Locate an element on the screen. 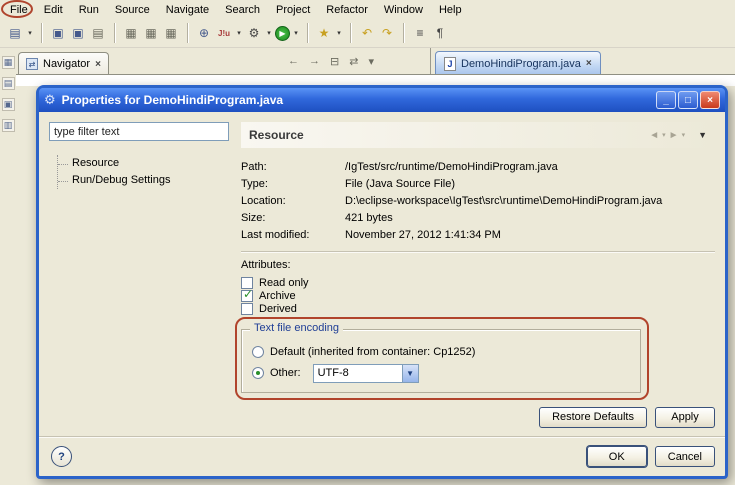  new-wizard-icon: ▤ is located at coordinates (15, 33).